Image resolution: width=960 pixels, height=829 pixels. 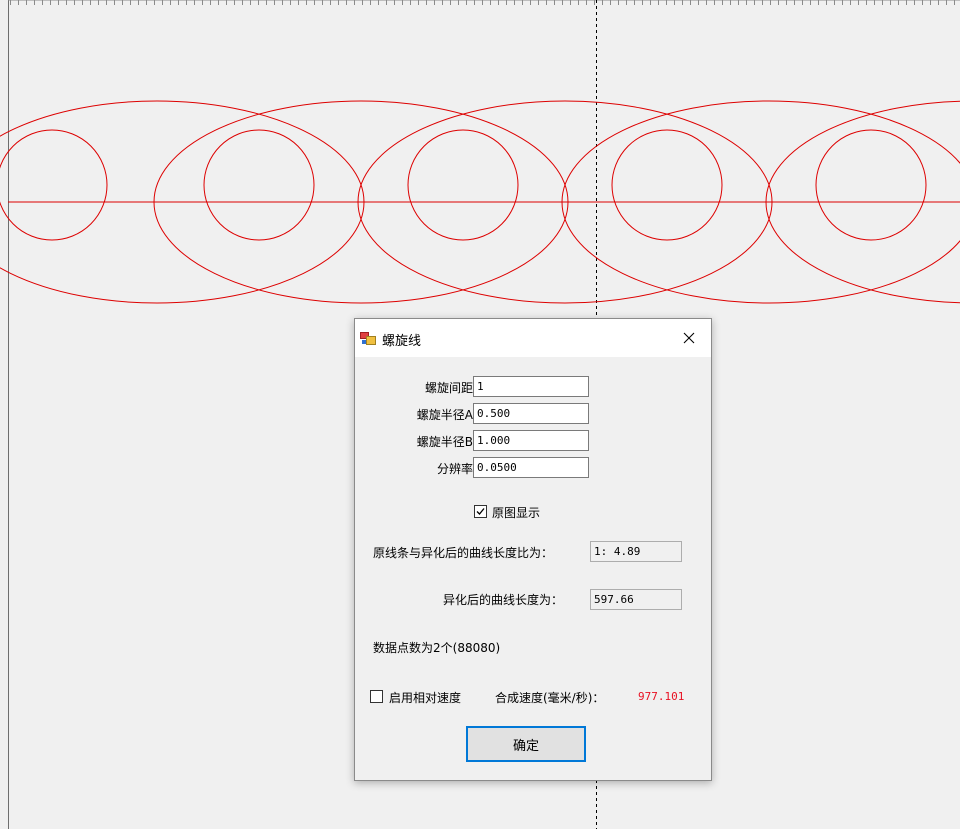 I want to click on field-label-radius-a: 螺旋半径A, so click(x=444, y=415).